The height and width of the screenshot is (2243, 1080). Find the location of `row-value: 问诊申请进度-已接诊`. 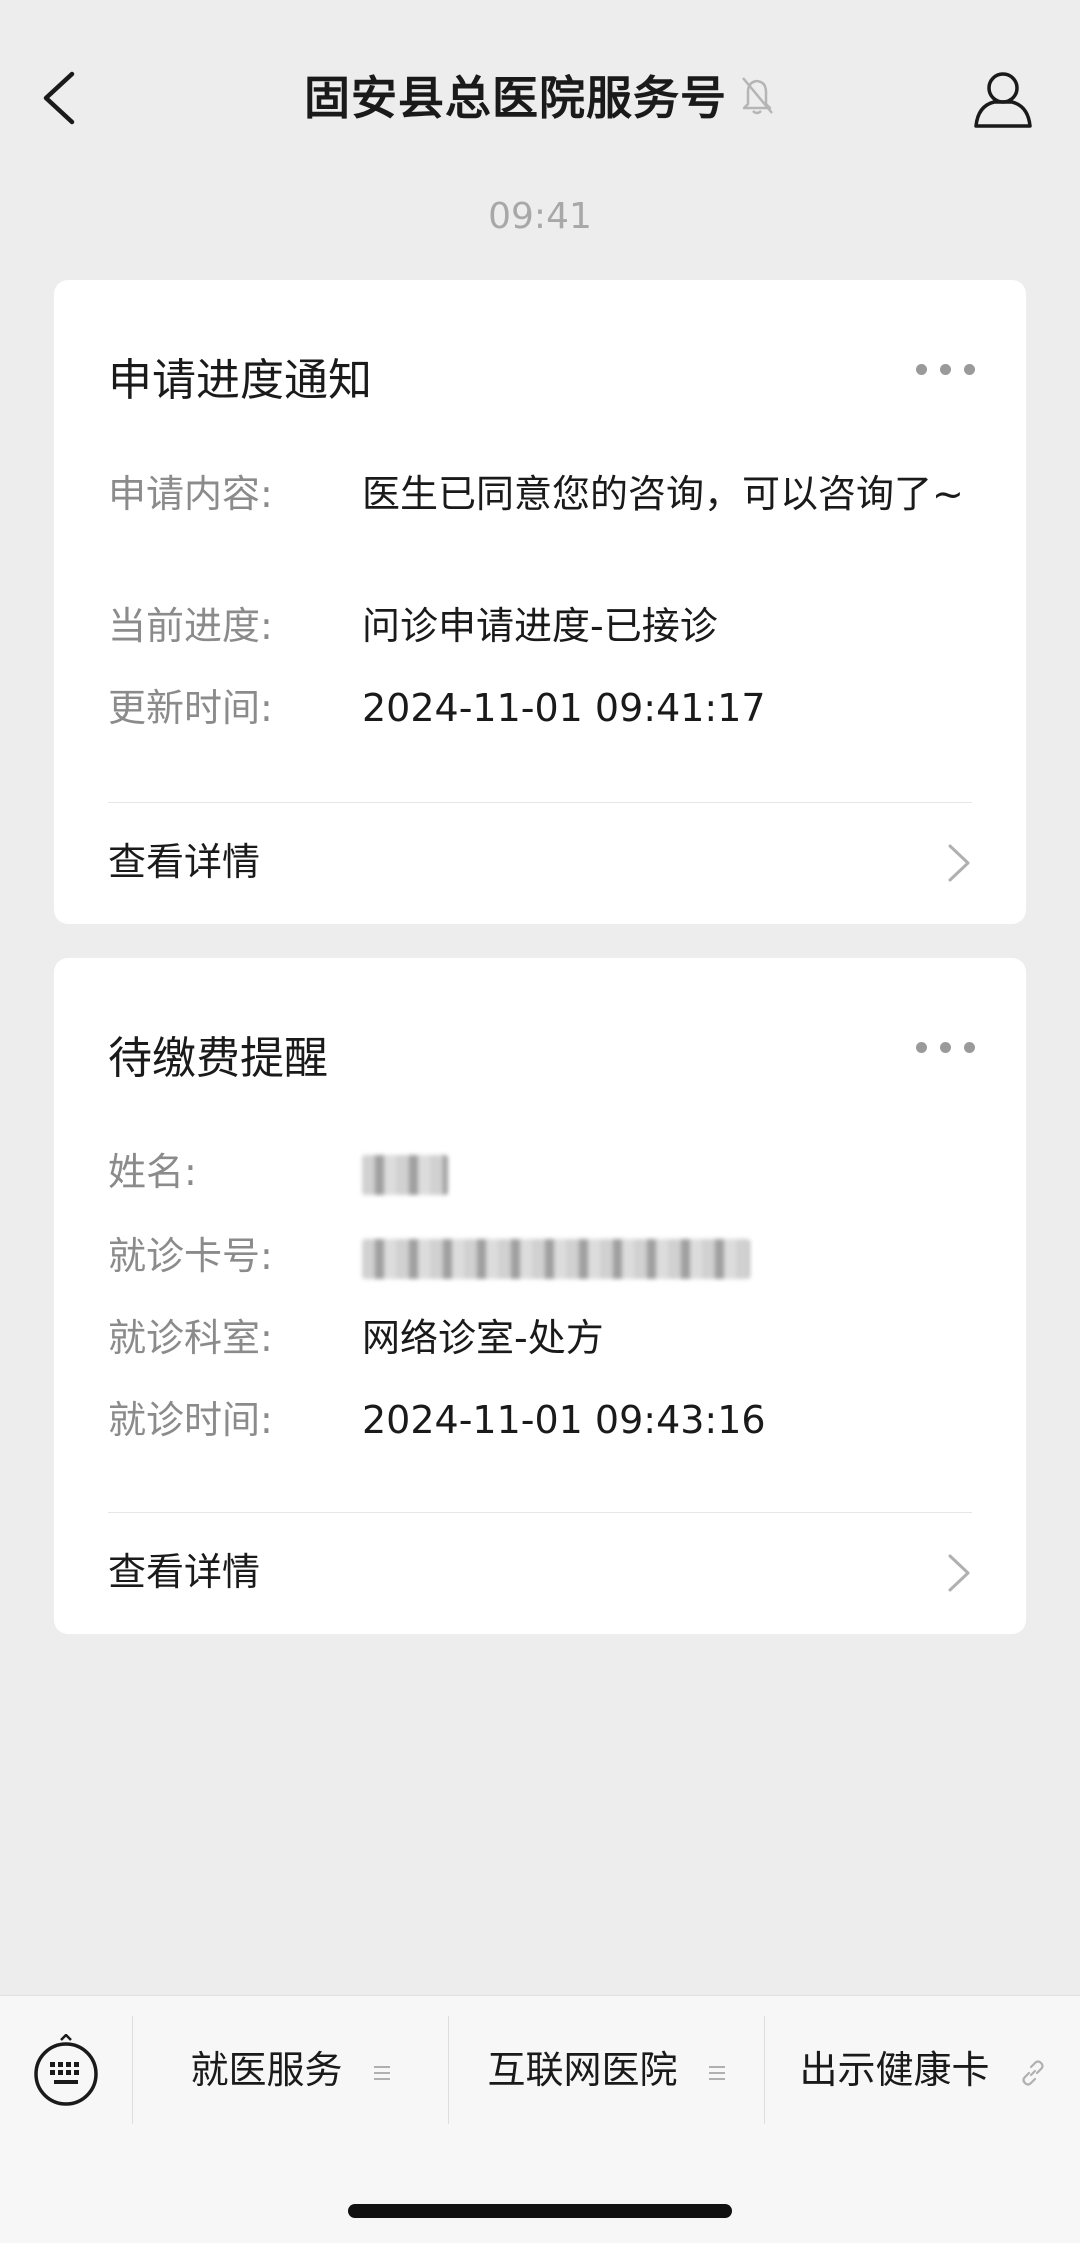

row-value: 问诊申请进度-已接诊 is located at coordinates (540, 626).